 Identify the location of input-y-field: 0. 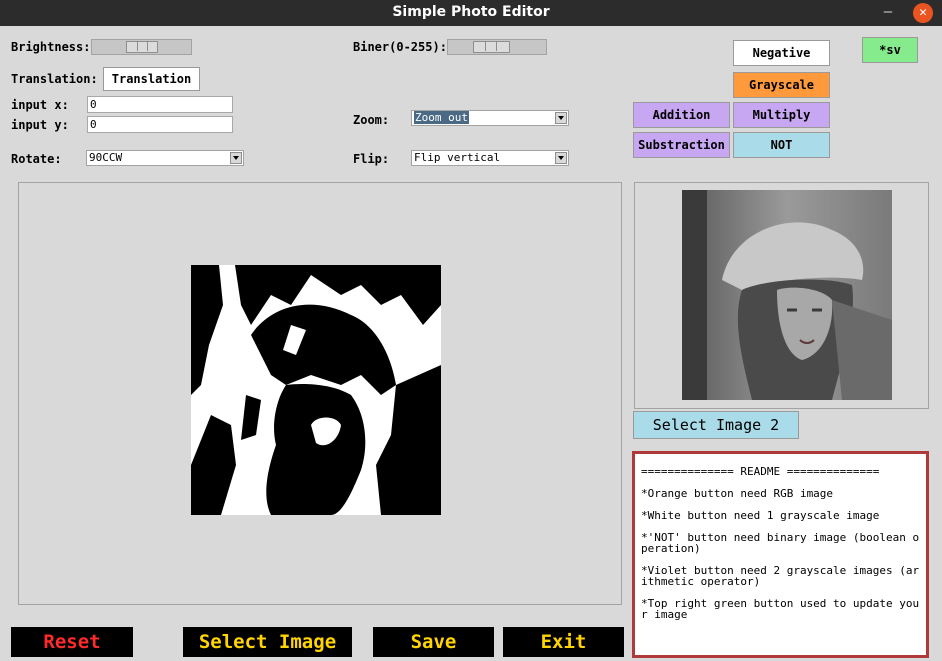
(160, 124).